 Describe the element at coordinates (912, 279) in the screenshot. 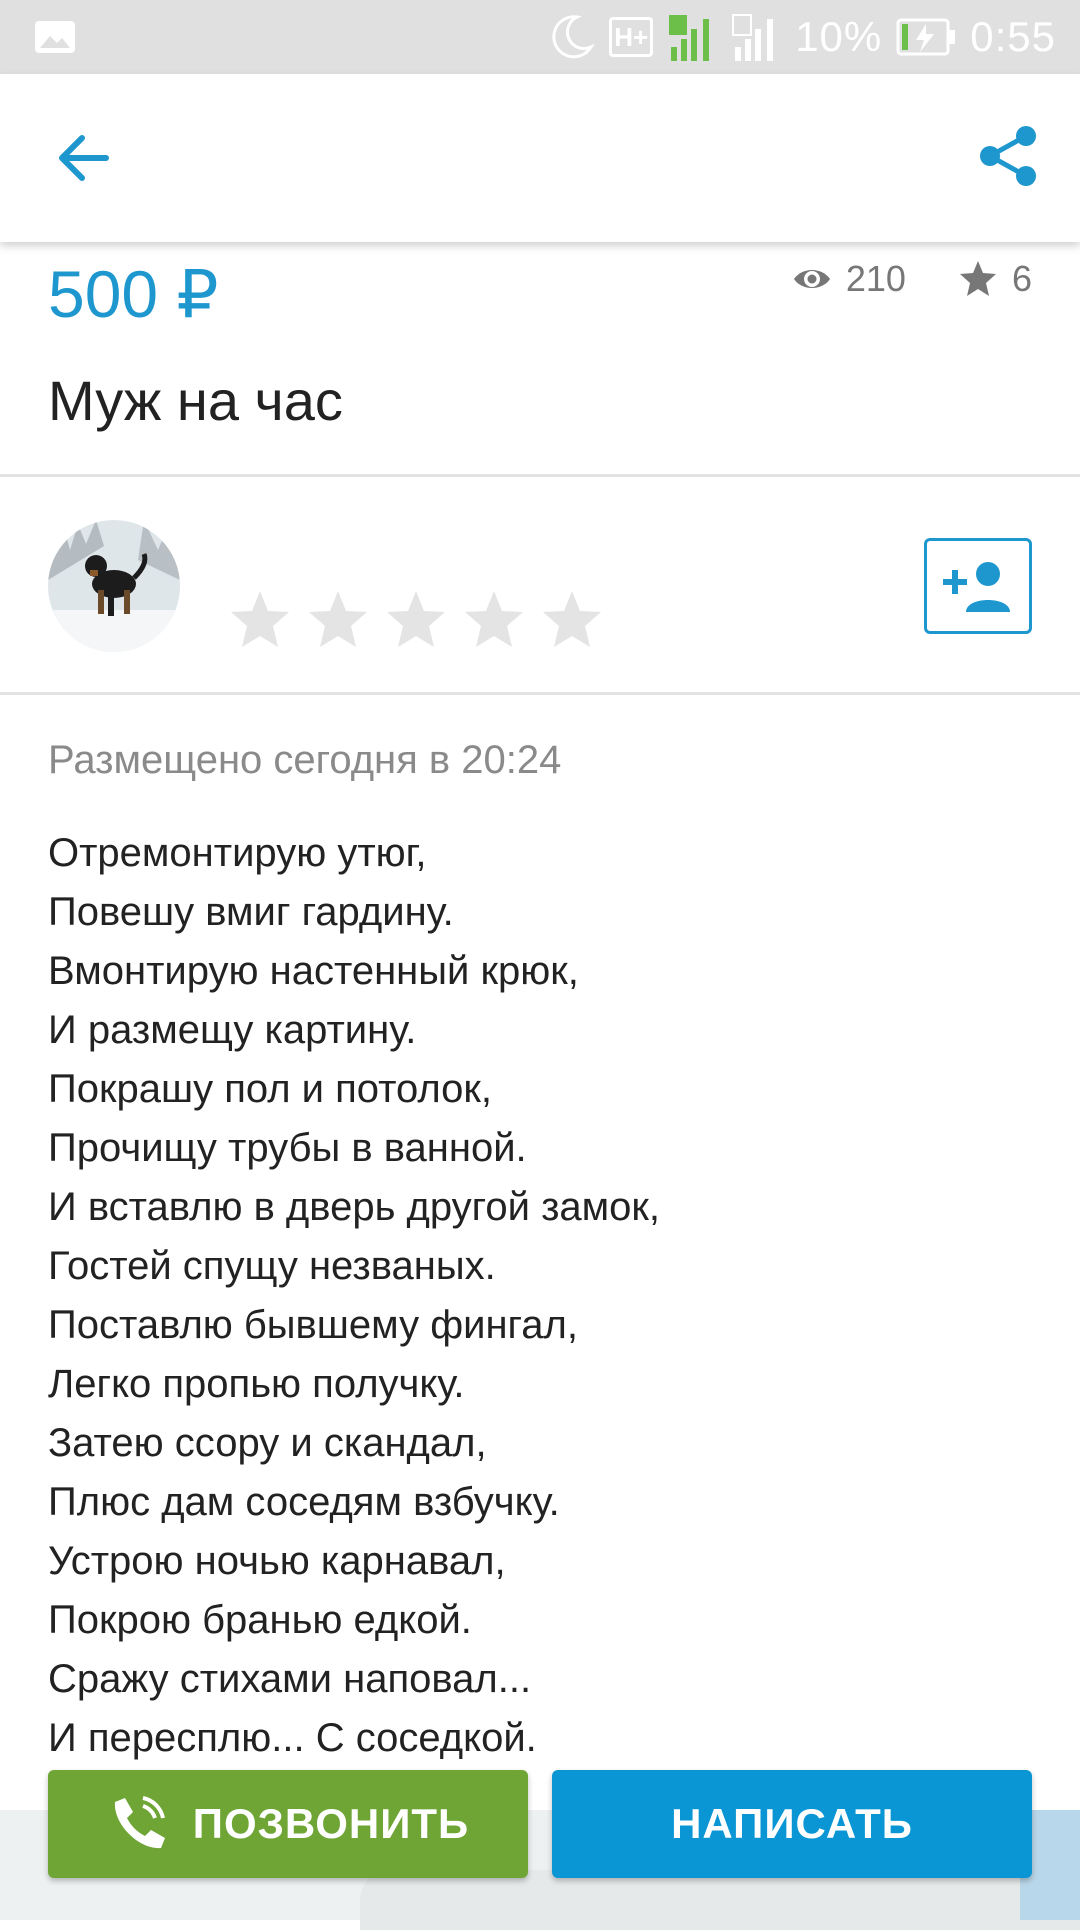

I see `listing-stats: 210 6` at that location.